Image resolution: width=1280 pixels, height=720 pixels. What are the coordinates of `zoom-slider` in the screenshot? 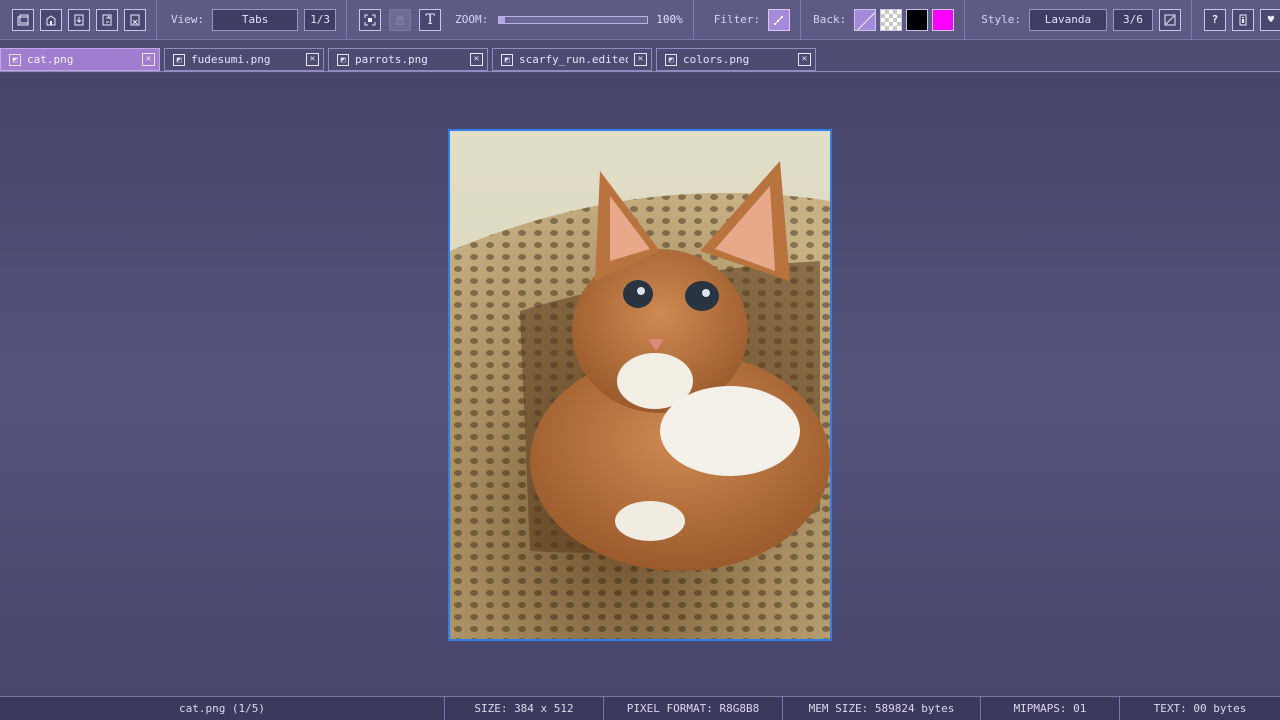 It's located at (573, 19).